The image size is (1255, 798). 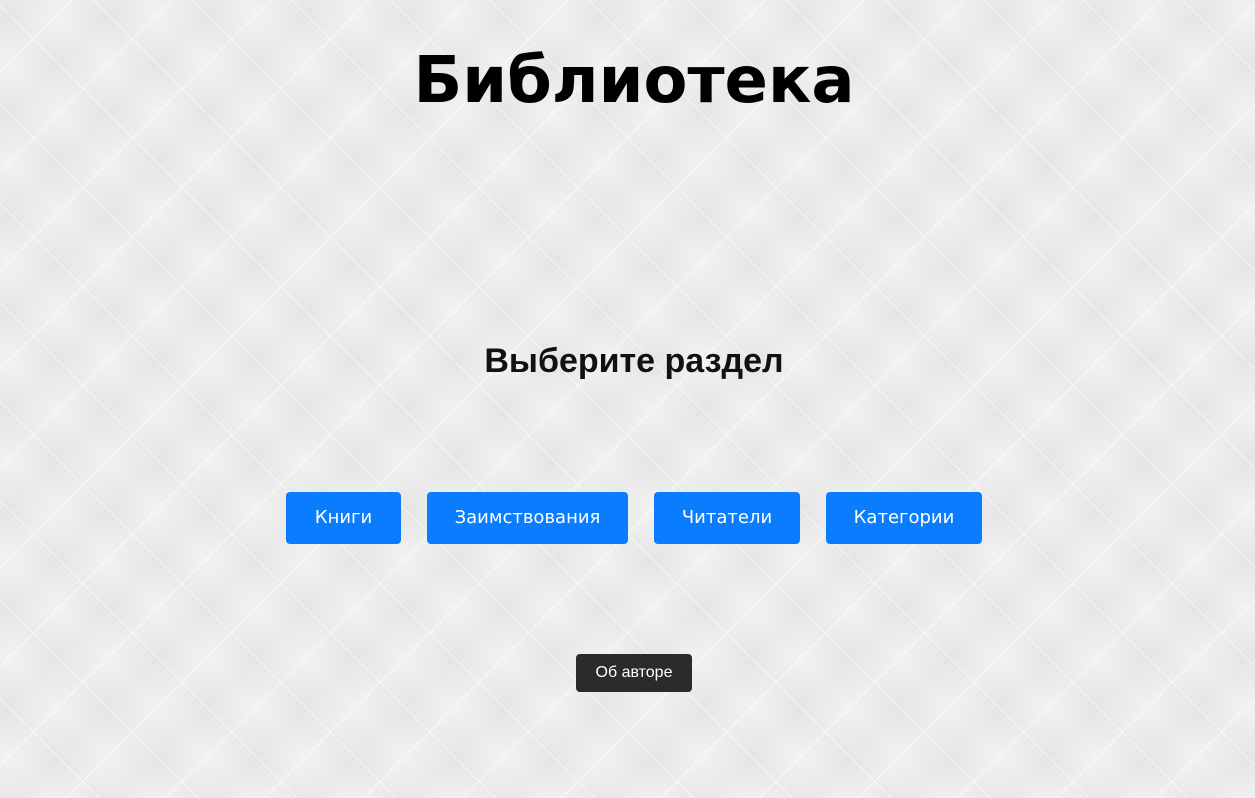 What do you see at coordinates (343, 518) in the screenshot?
I see `books-button: Книги` at bounding box center [343, 518].